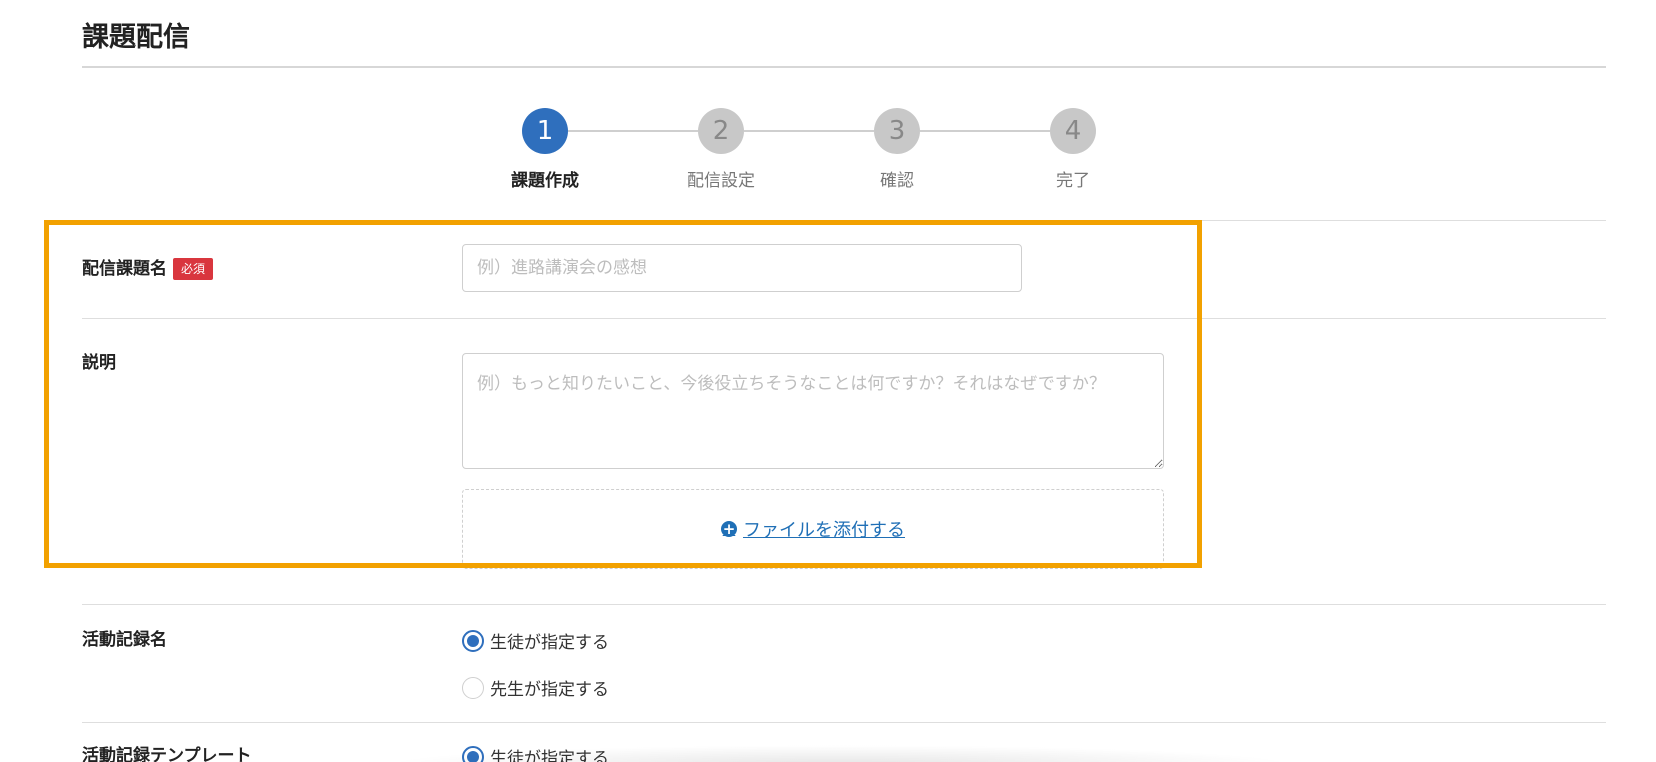  Describe the element at coordinates (549, 690) in the screenshot. I see `radio-label: 先生が指定する` at that location.